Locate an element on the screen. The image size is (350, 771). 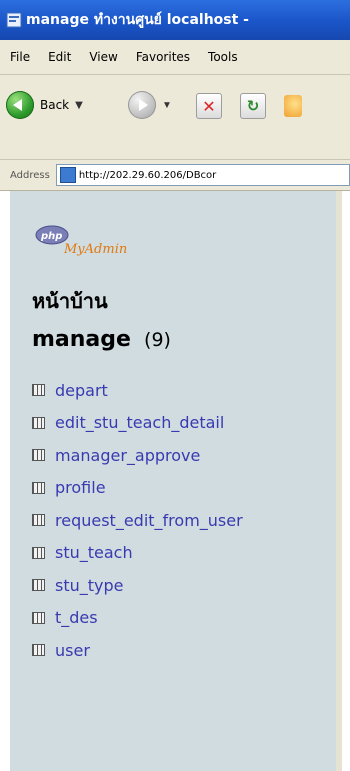
address-bar: Address http://202.29.60.206/DBcor is located at coordinates (175, 175).